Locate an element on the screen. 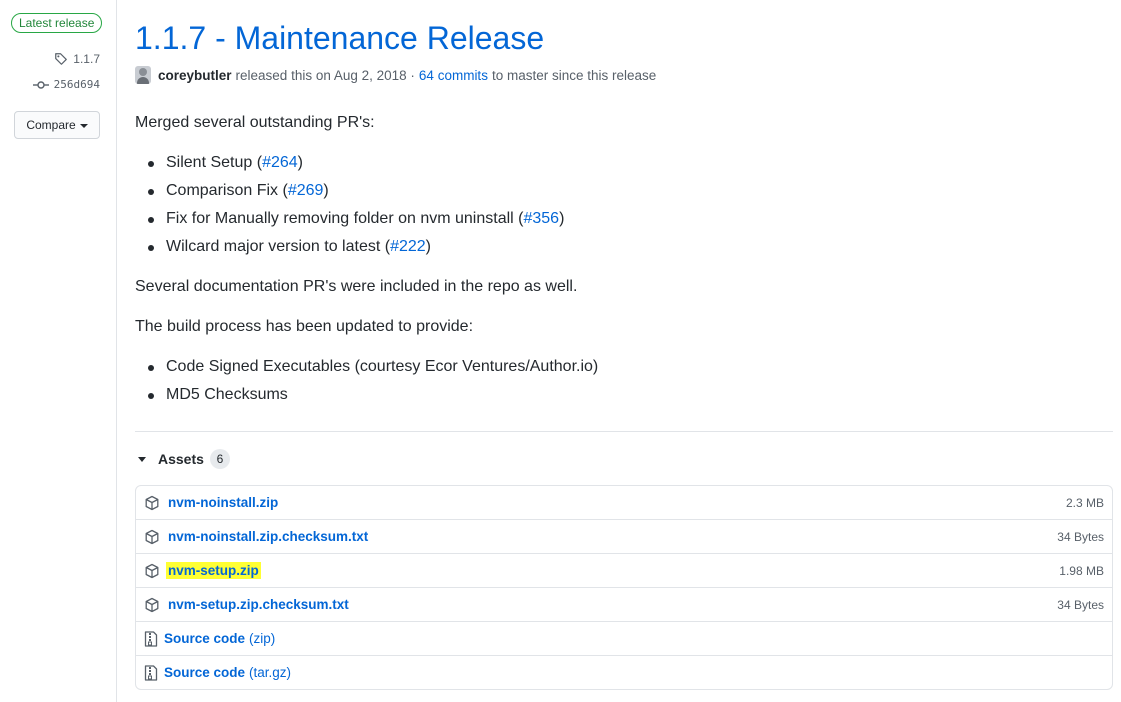 This screenshot has height=702, width=1121. section-divider is located at coordinates (624, 431).